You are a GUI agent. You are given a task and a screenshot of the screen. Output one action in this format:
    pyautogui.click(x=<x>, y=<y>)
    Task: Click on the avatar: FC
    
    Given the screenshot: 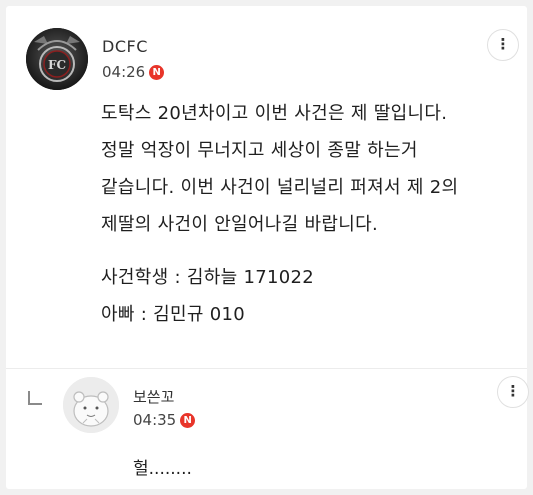 What is the action you would take?
    pyautogui.click(x=57, y=59)
    